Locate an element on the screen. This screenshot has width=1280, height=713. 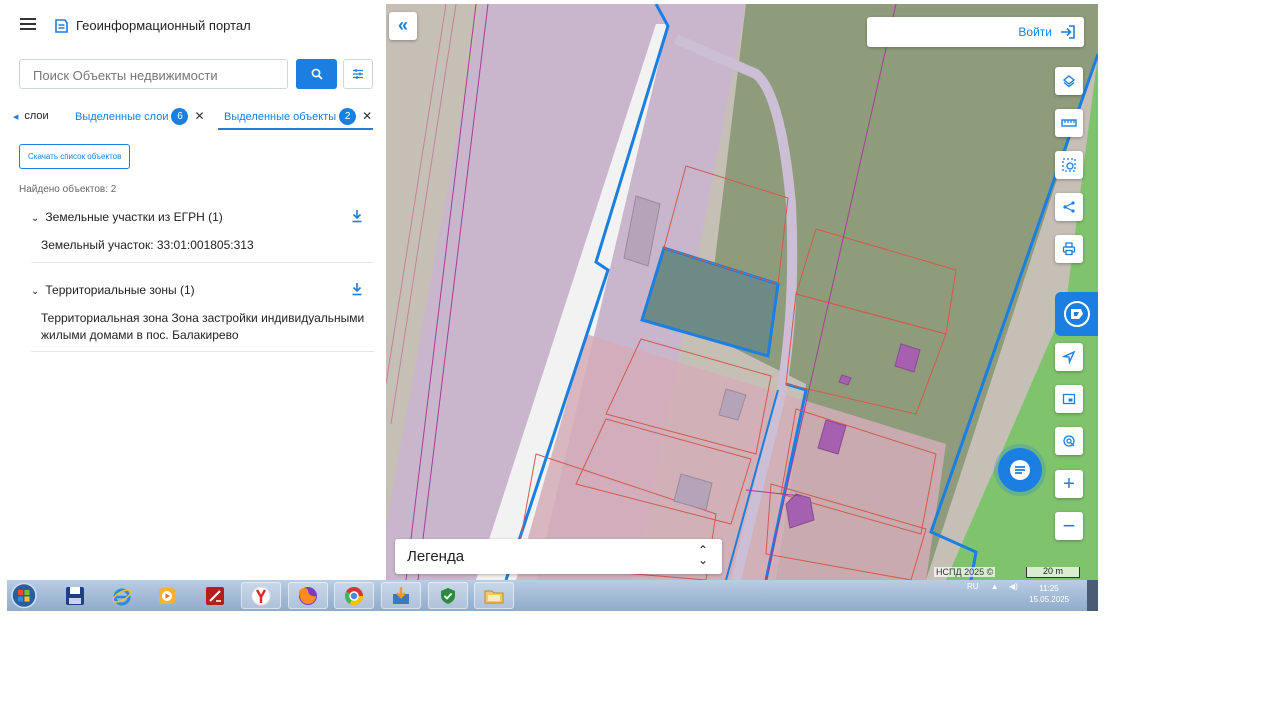
download-list-button: Скачать список объектов is located at coordinates (75, 156).